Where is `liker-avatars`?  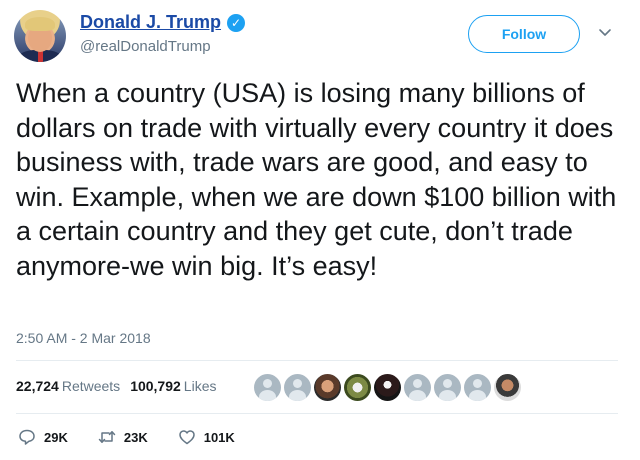 liker-avatars is located at coordinates (387, 387).